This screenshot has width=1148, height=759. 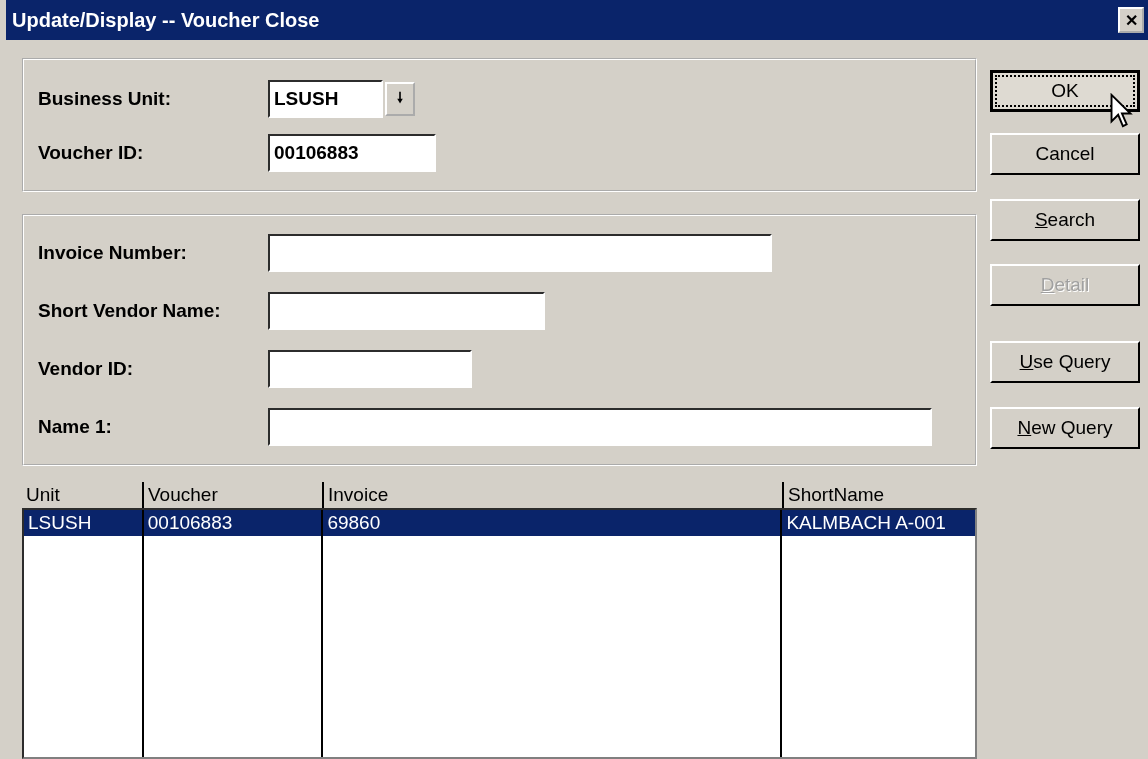 What do you see at coordinates (105, 99) in the screenshot?
I see `field-label: Business Unit:` at bounding box center [105, 99].